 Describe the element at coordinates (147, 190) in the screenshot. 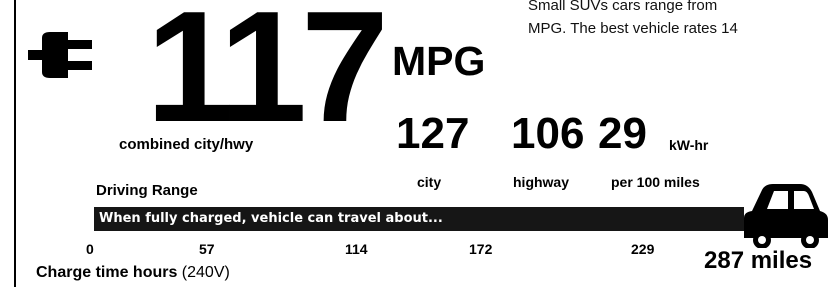

I see `driving-range-title: Driving Range` at that location.